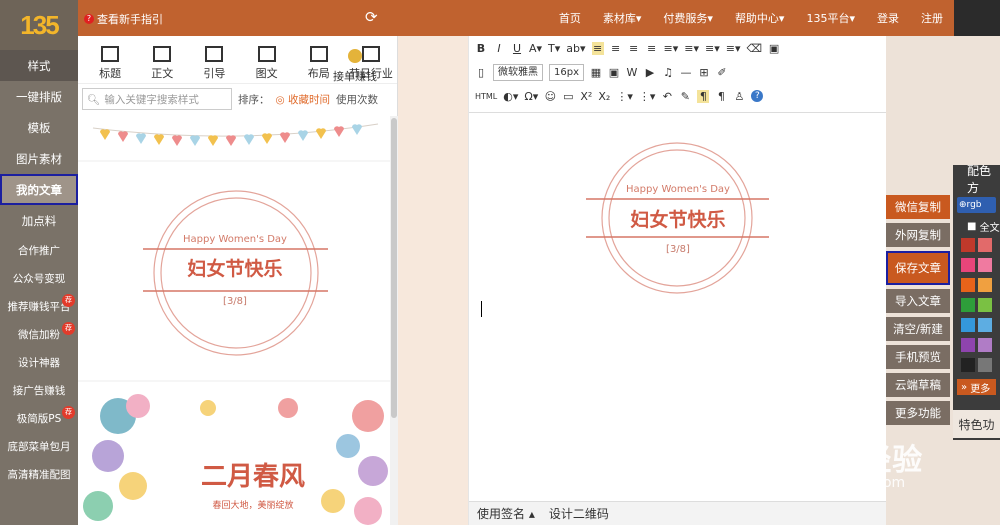  Describe the element at coordinates (510, 96) in the screenshot. I see `color-icon: ◐▾` at that location.